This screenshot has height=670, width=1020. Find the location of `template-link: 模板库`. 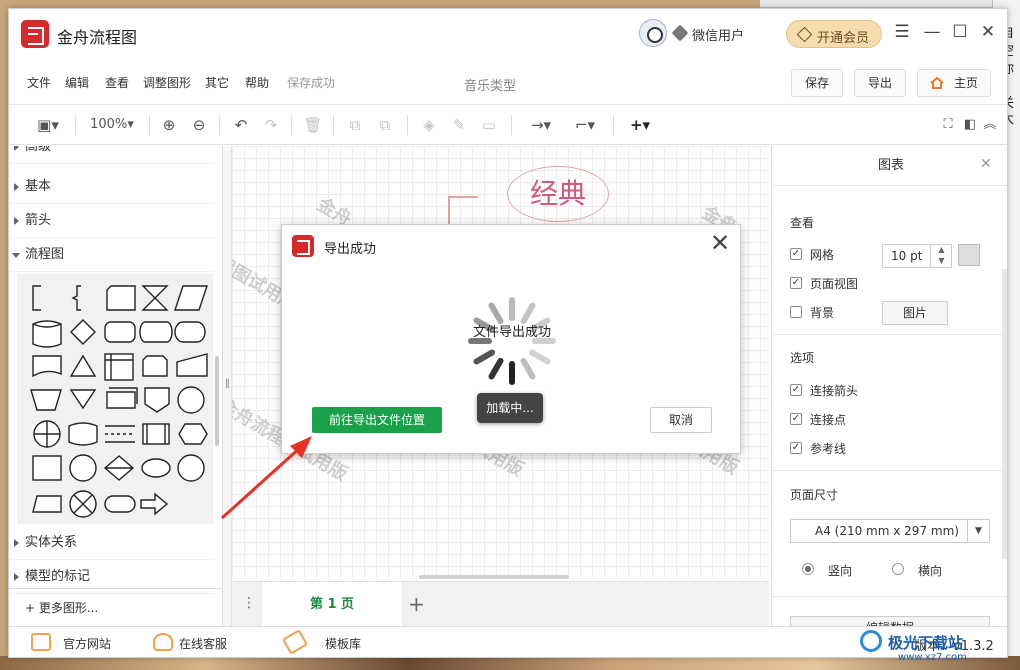

template-link: 模板库 is located at coordinates (343, 643).